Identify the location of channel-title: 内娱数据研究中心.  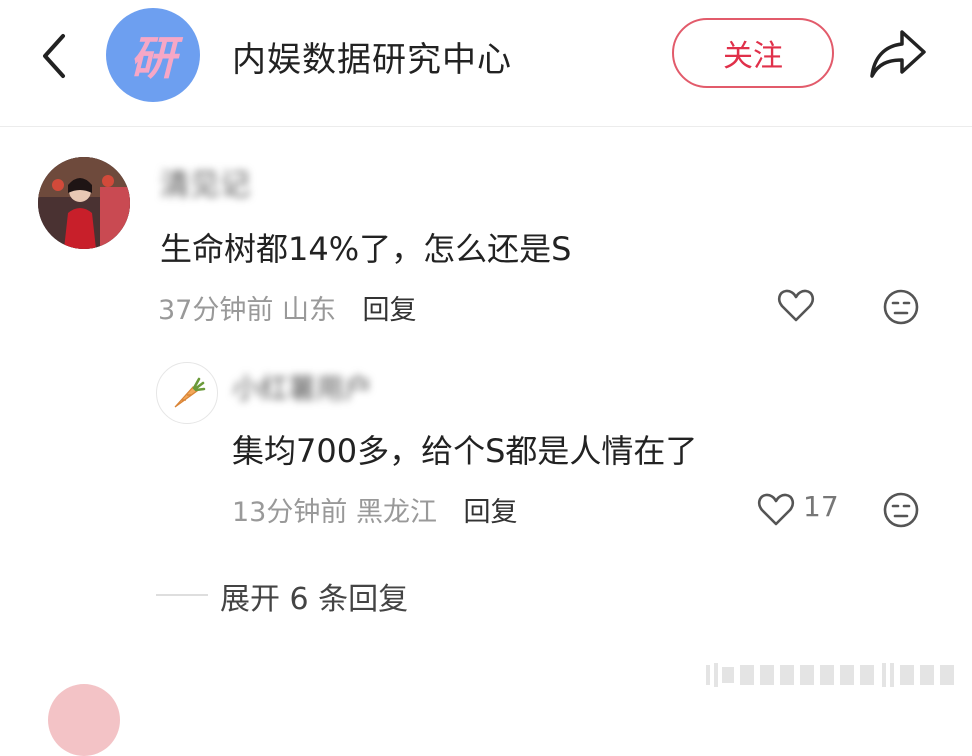
(372, 56).